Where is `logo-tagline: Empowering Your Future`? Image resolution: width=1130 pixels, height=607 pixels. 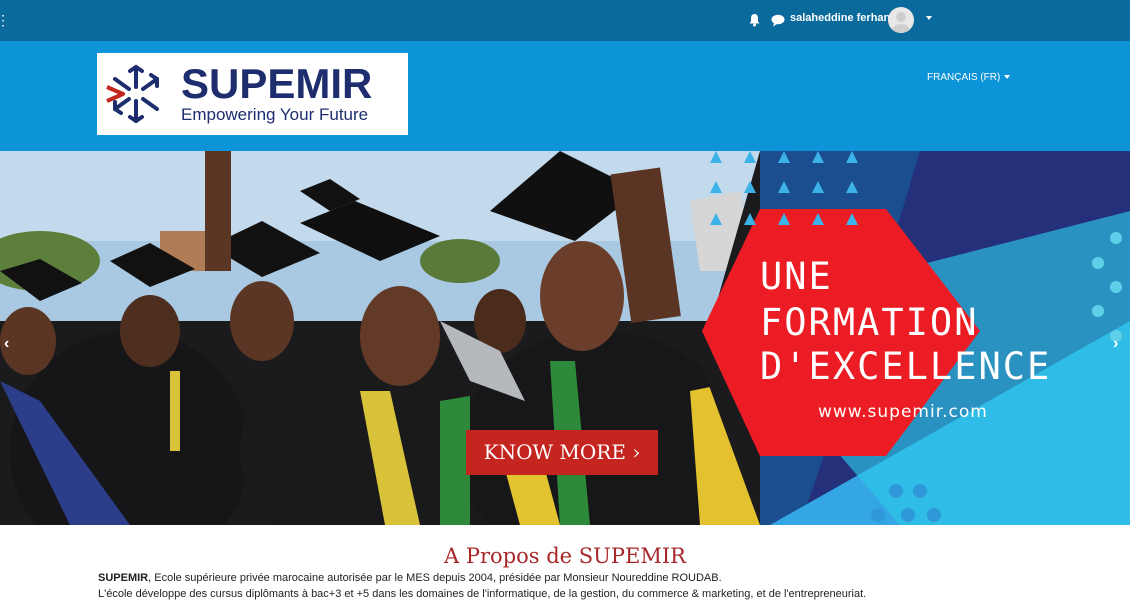
logo-tagline: Empowering Your Future is located at coordinates (275, 114).